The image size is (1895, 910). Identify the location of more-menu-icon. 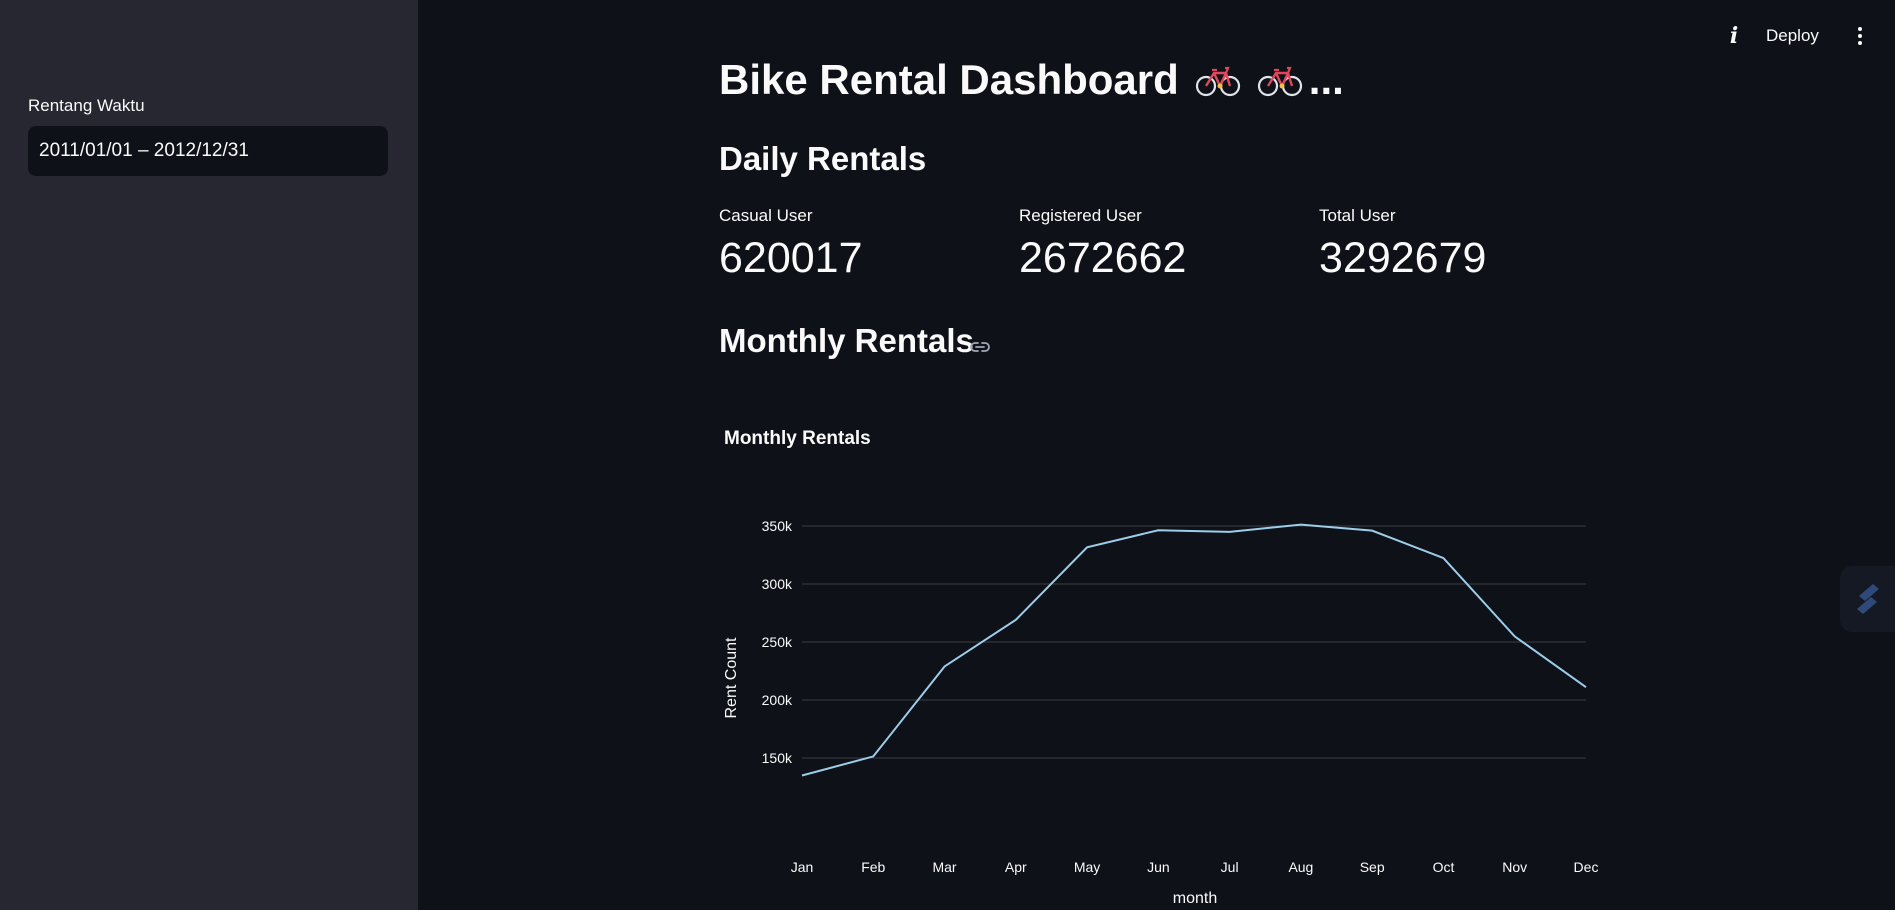
(1860, 36).